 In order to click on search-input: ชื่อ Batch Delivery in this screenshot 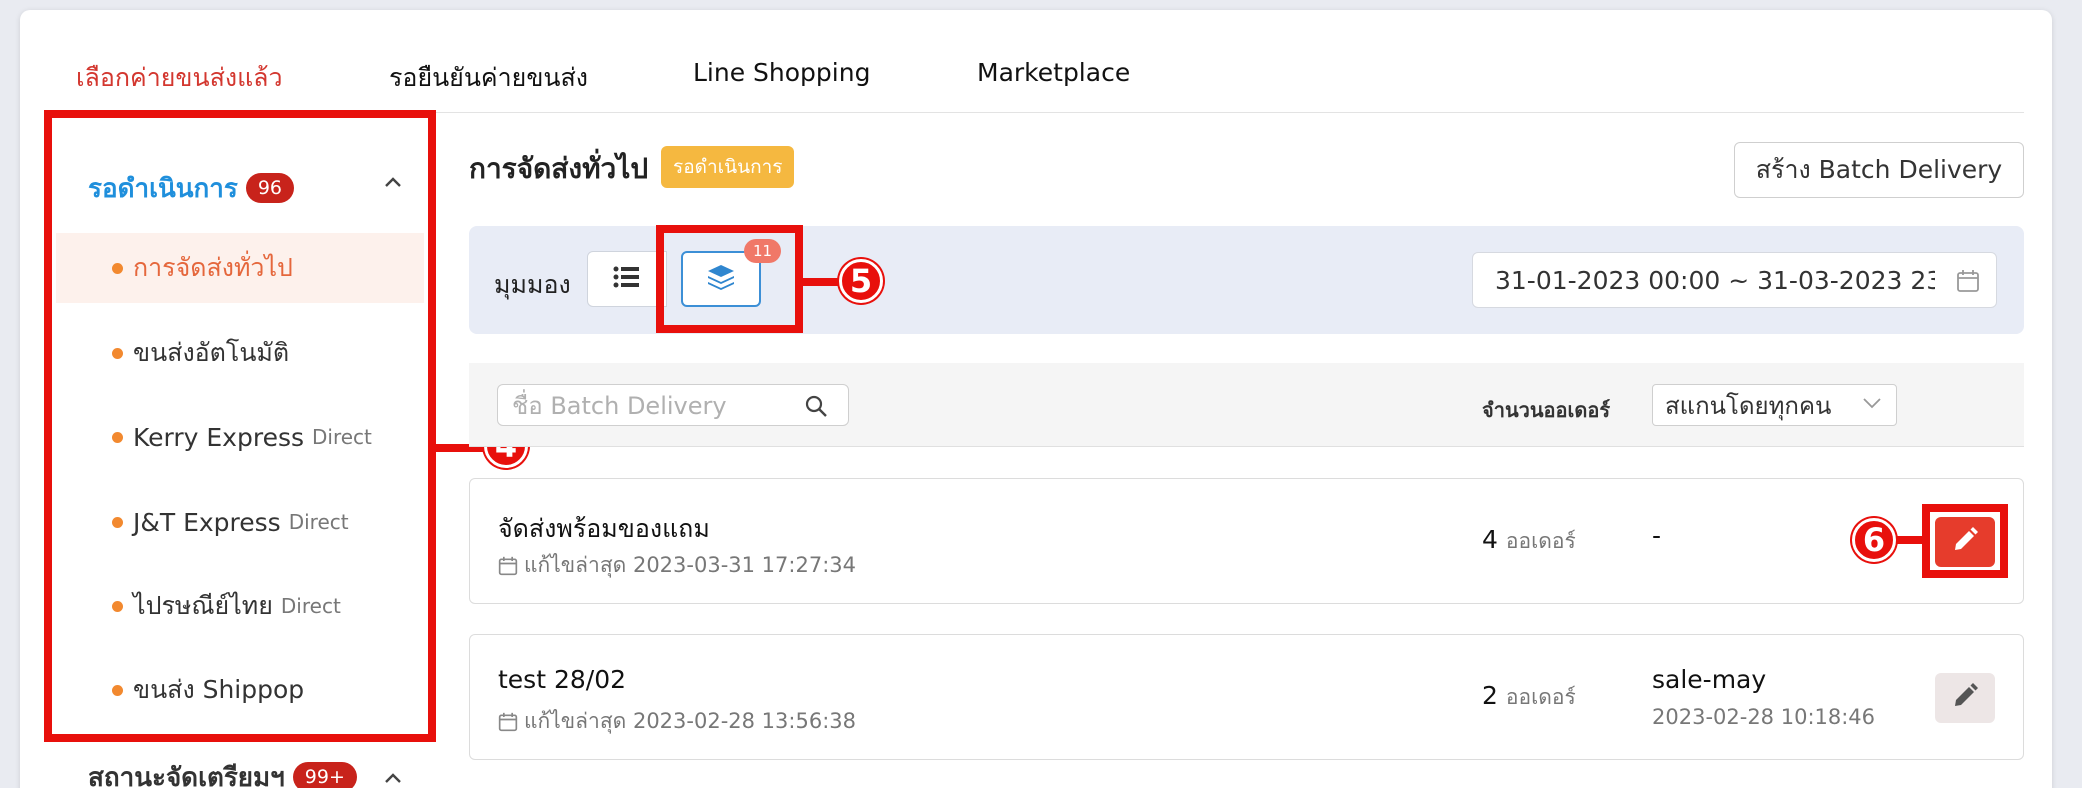, I will do `click(673, 405)`.